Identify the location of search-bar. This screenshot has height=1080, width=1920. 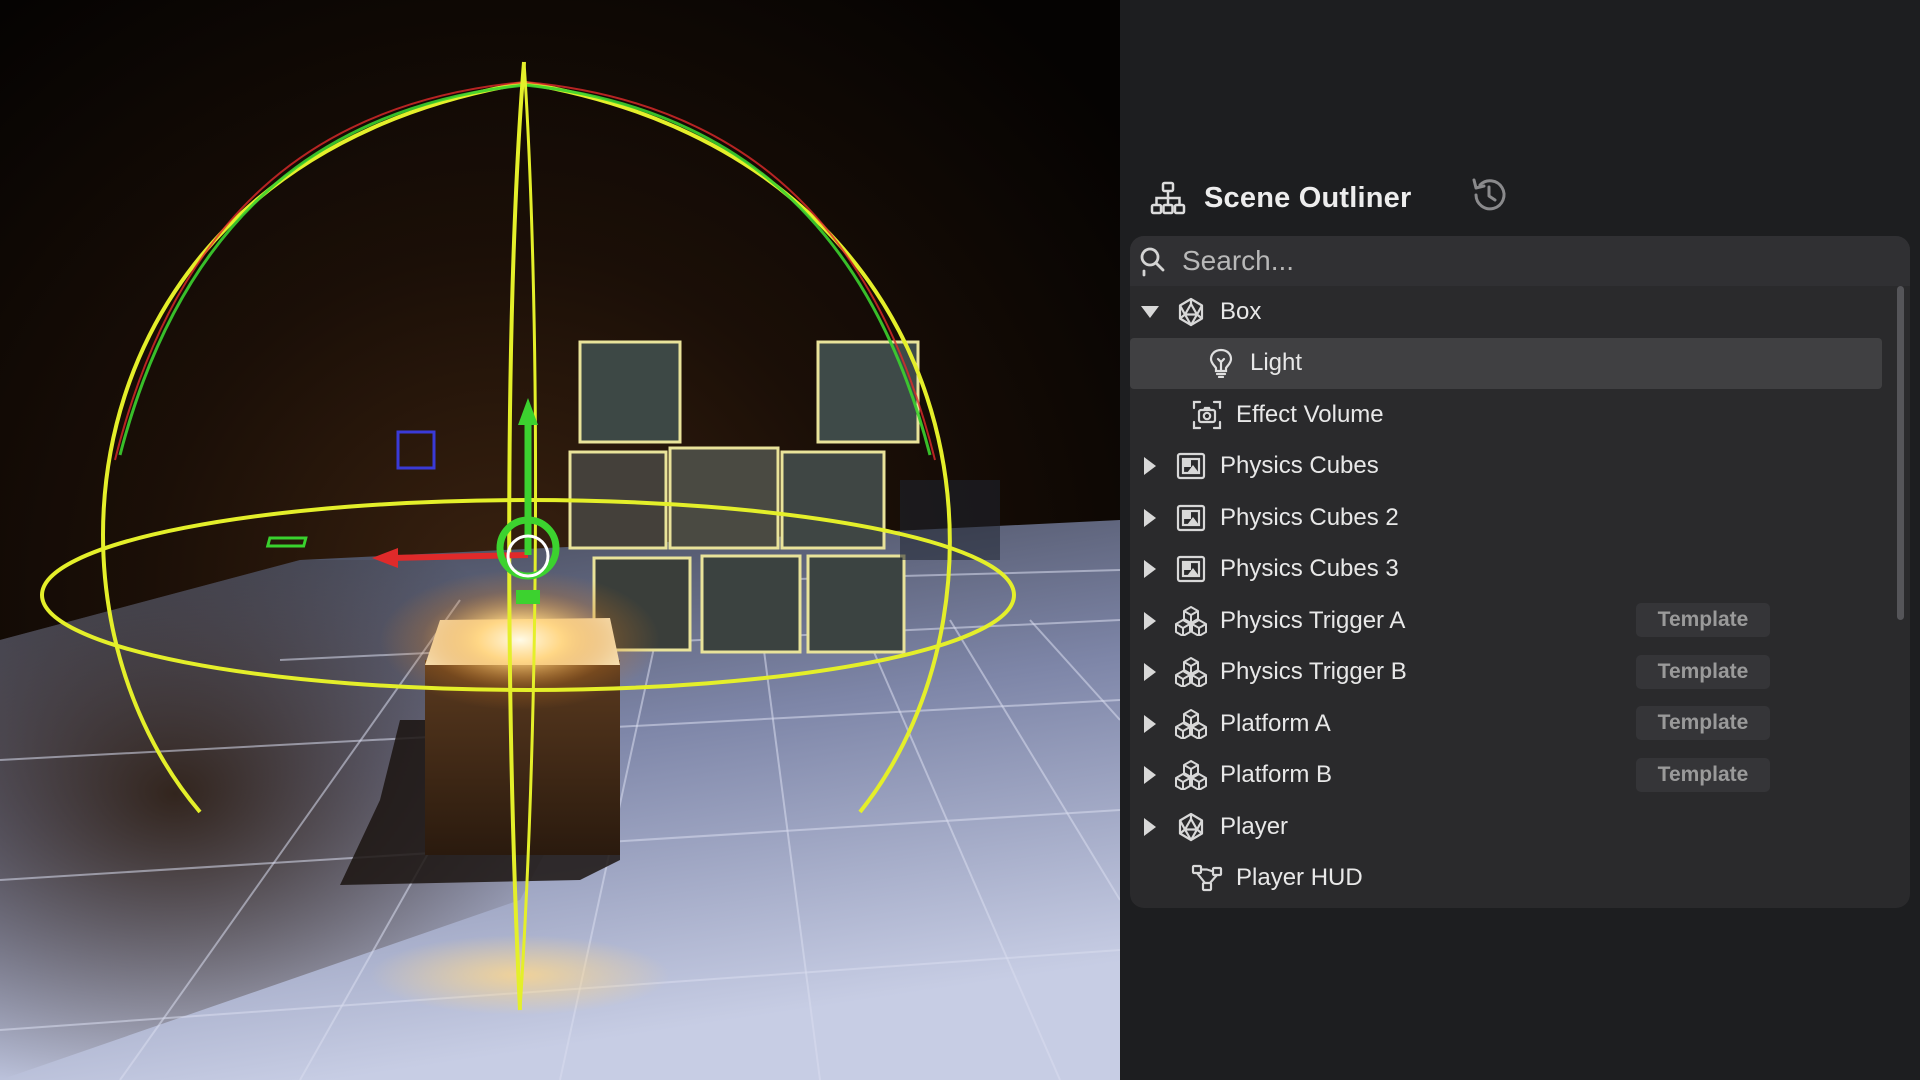
(1520, 261).